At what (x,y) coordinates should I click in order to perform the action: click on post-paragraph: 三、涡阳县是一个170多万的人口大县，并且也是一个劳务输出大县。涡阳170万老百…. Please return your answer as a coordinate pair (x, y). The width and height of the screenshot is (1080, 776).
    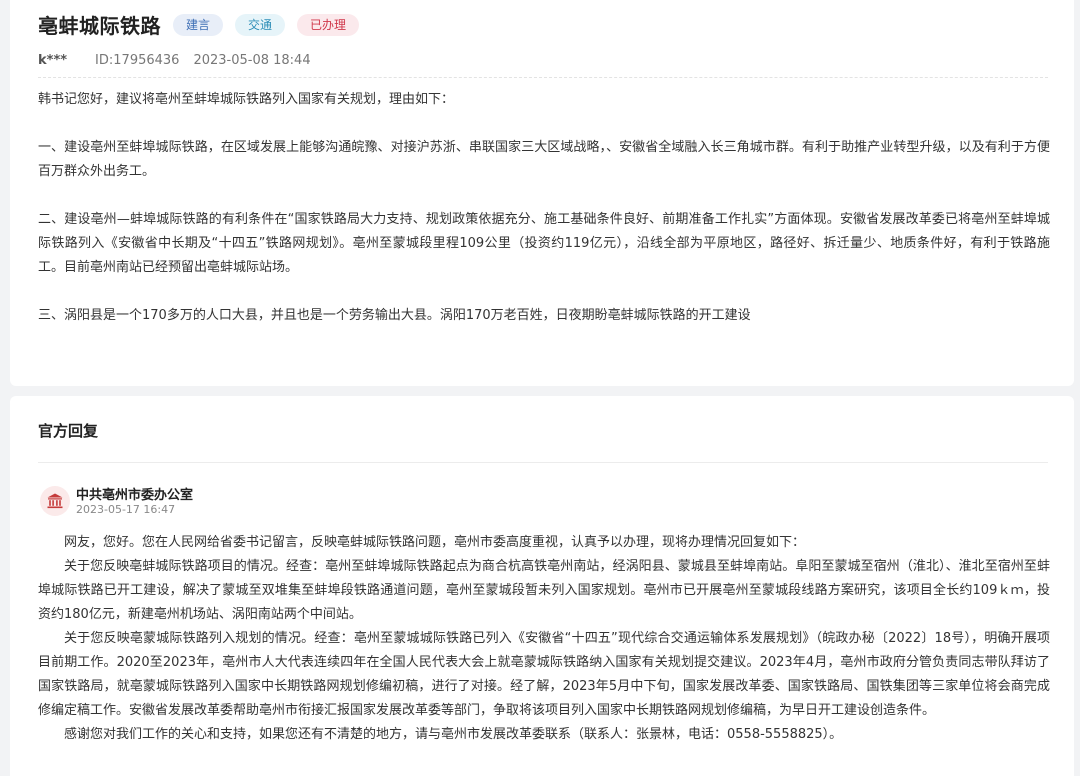
    Looking at the image, I should click on (394, 315).